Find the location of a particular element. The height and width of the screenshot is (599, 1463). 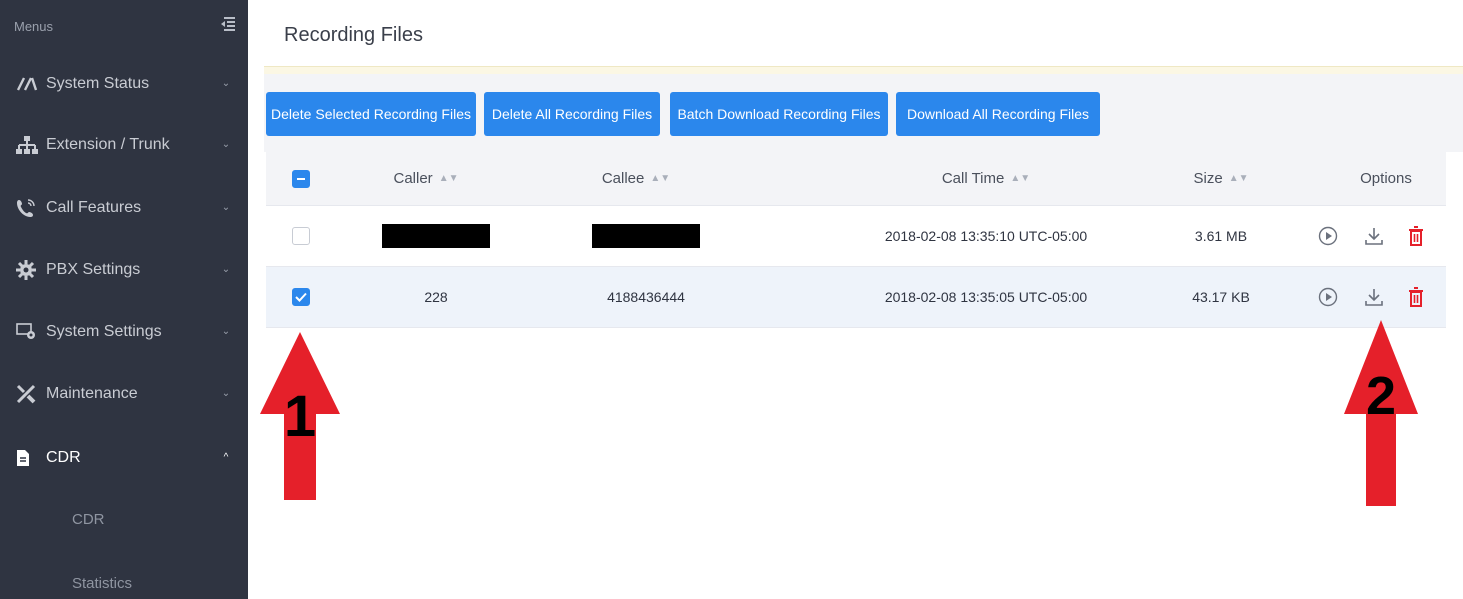

sidebar-item-system-settings: System Settings ⌄ is located at coordinates (124, 331).